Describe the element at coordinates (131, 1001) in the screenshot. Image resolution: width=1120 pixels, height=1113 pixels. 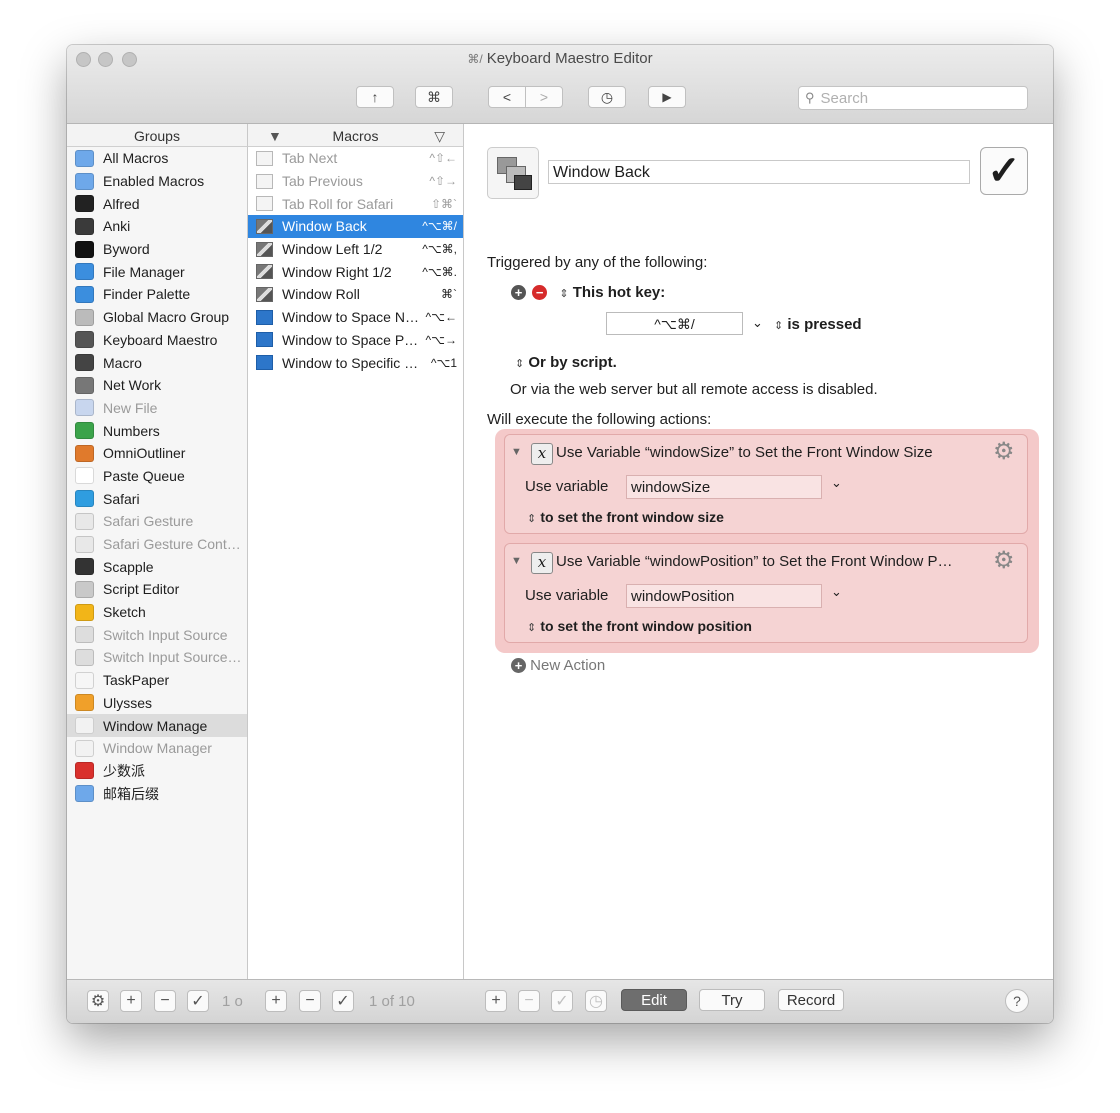
I see `add-group-button: +` at that location.